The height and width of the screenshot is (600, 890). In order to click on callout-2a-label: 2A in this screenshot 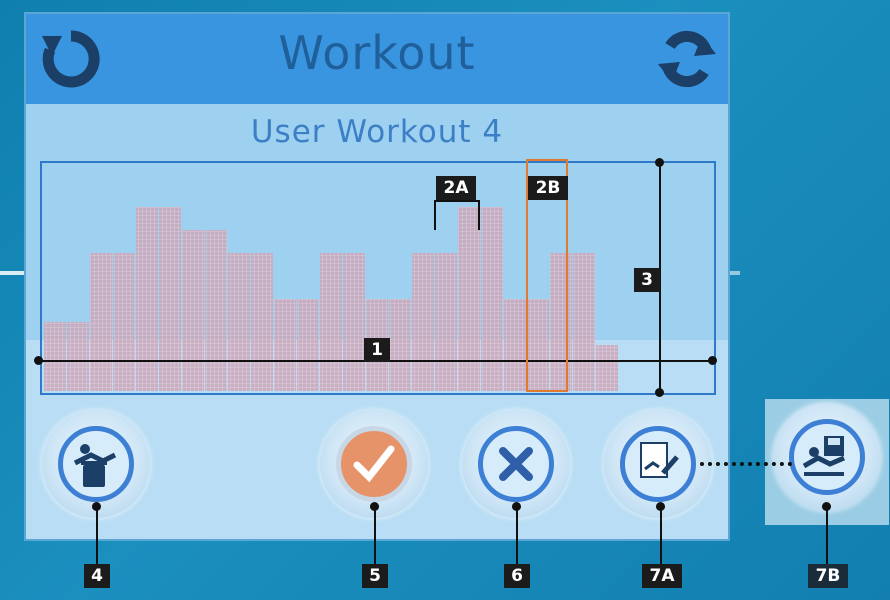, I will do `click(456, 188)`.